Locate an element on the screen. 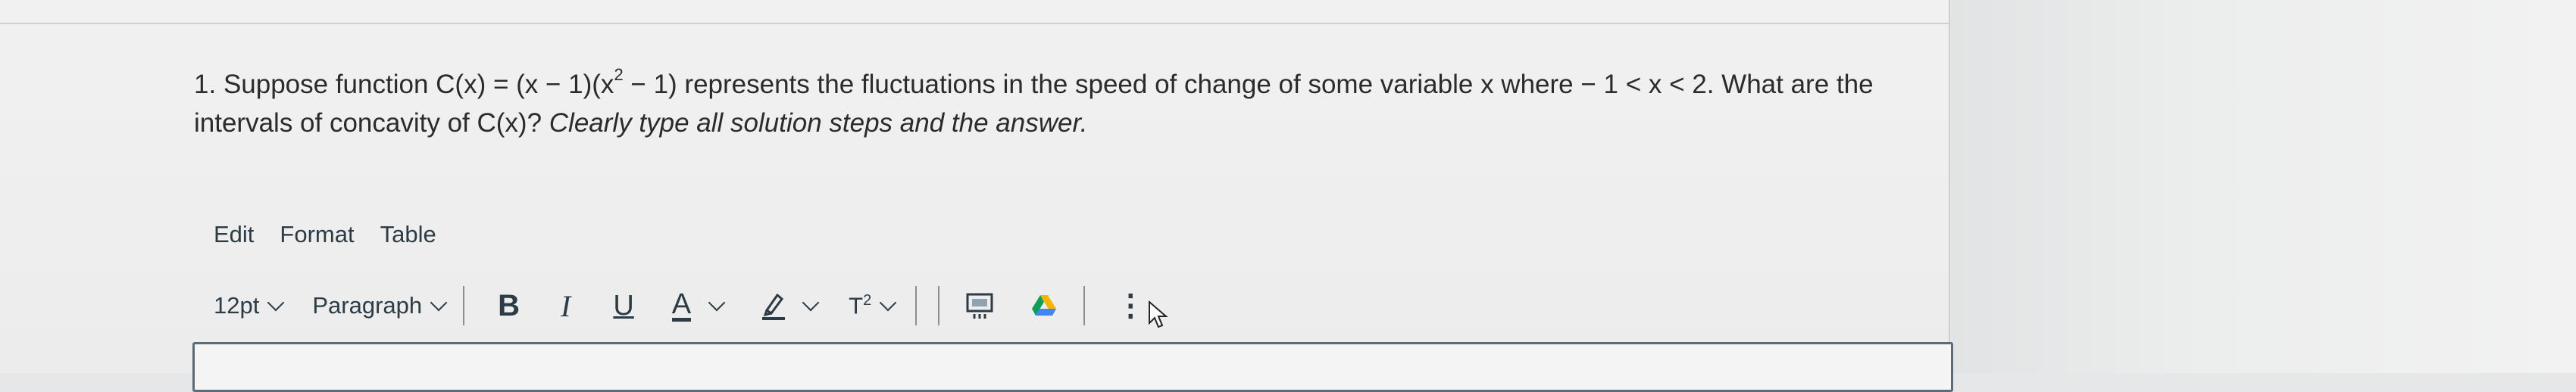  google-drive-button is located at coordinates (1044, 305).